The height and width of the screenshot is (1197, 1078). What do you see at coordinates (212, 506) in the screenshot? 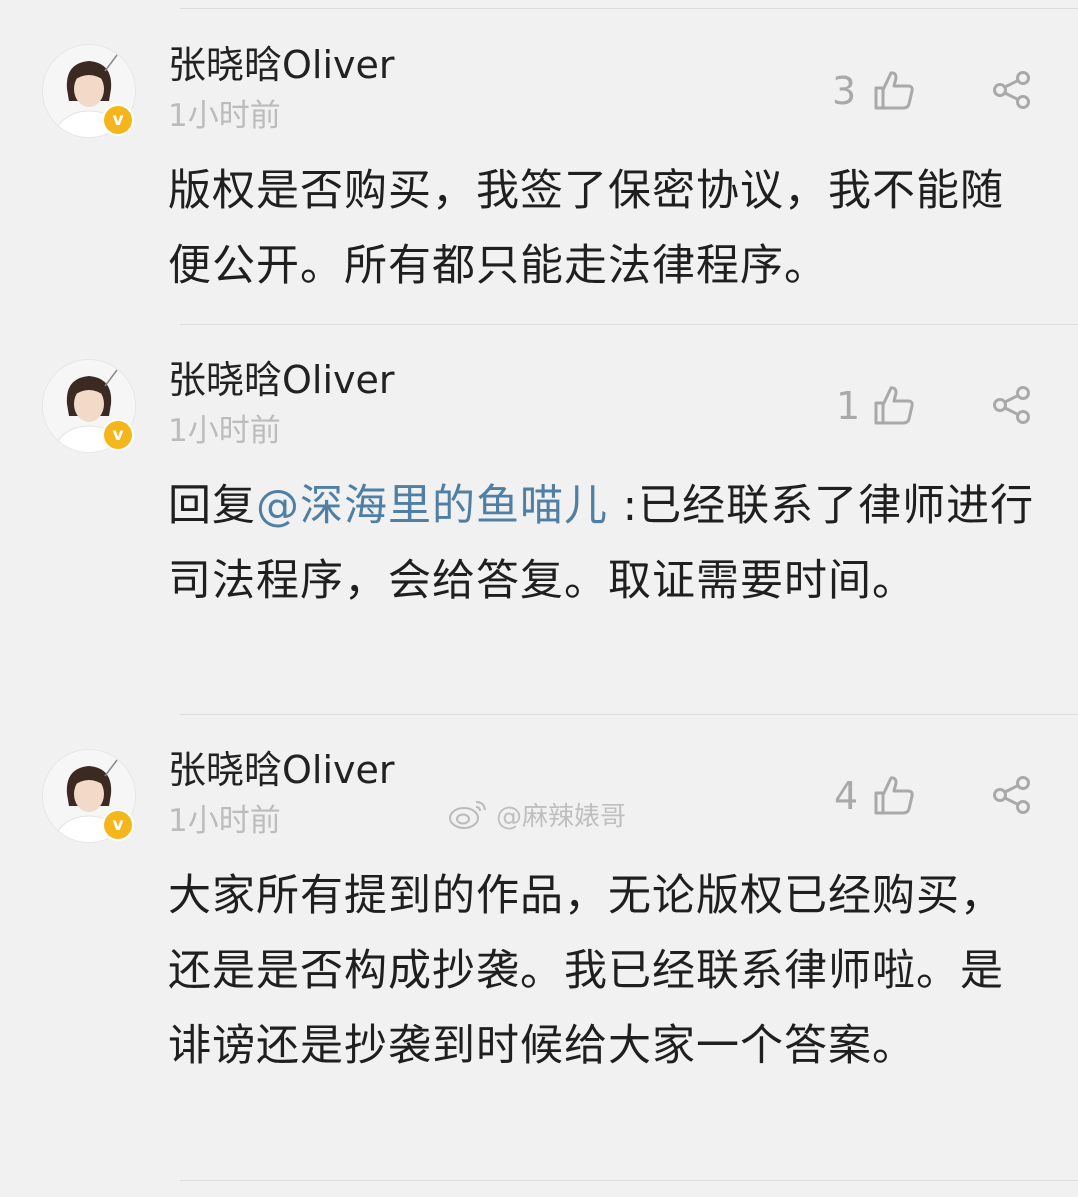
I see `reply-prefix: 回复` at bounding box center [212, 506].